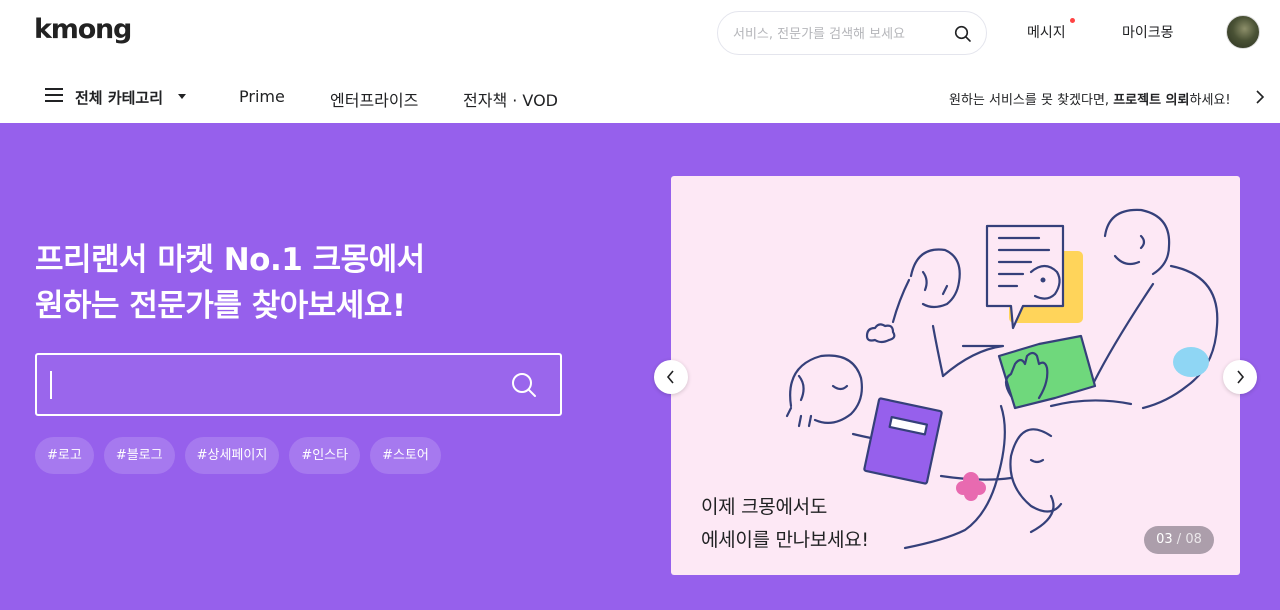 The height and width of the screenshot is (610, 1280). Describe the element at coordinates (764, 507) in the screenshot. I see `banner-line1: 이제 크몽에서도` at that location.